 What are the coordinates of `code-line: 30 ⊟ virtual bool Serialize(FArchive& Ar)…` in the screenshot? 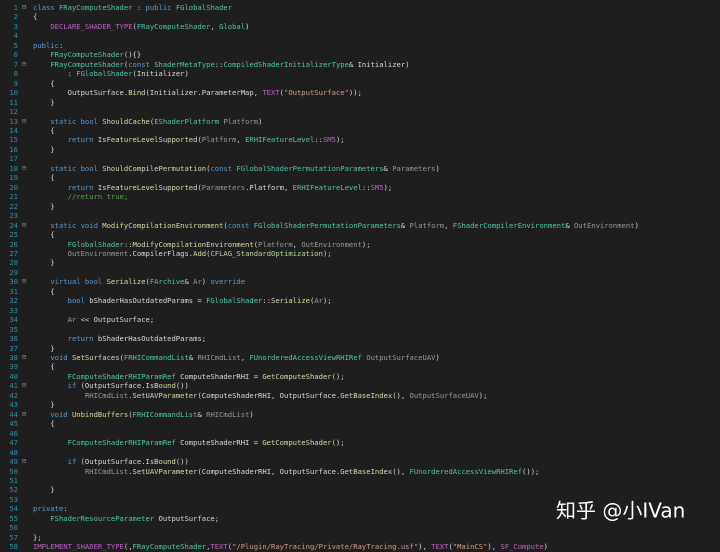 It's located at (360, 281).